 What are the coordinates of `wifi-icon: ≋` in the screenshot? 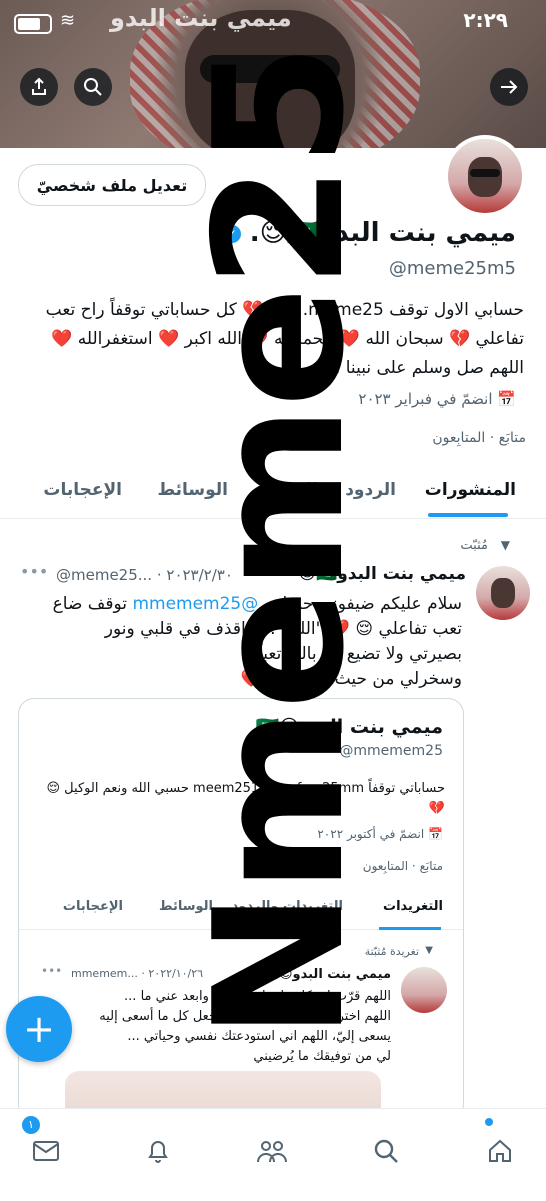 It's located at (68, 20).